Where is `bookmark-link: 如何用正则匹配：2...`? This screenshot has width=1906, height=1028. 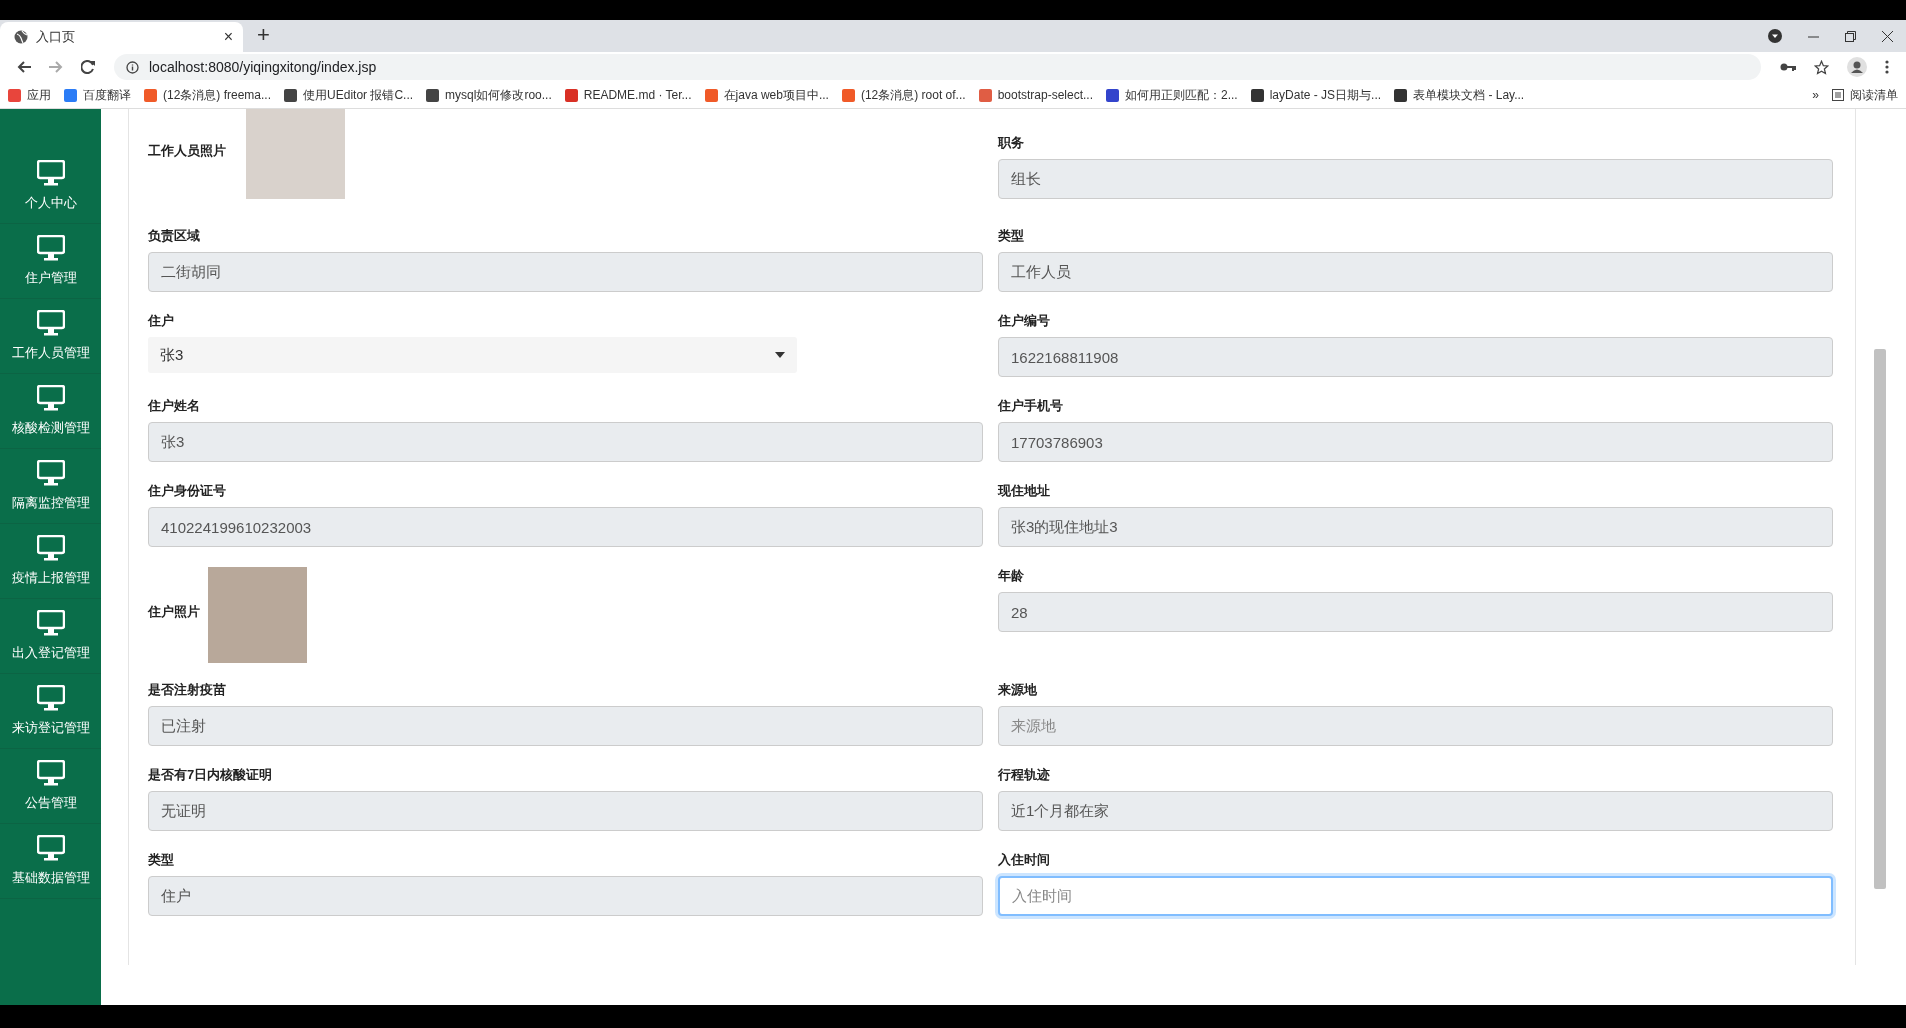
bookmark-link: 如何用正则匹配：2... is located at coordinates (1172, 95).